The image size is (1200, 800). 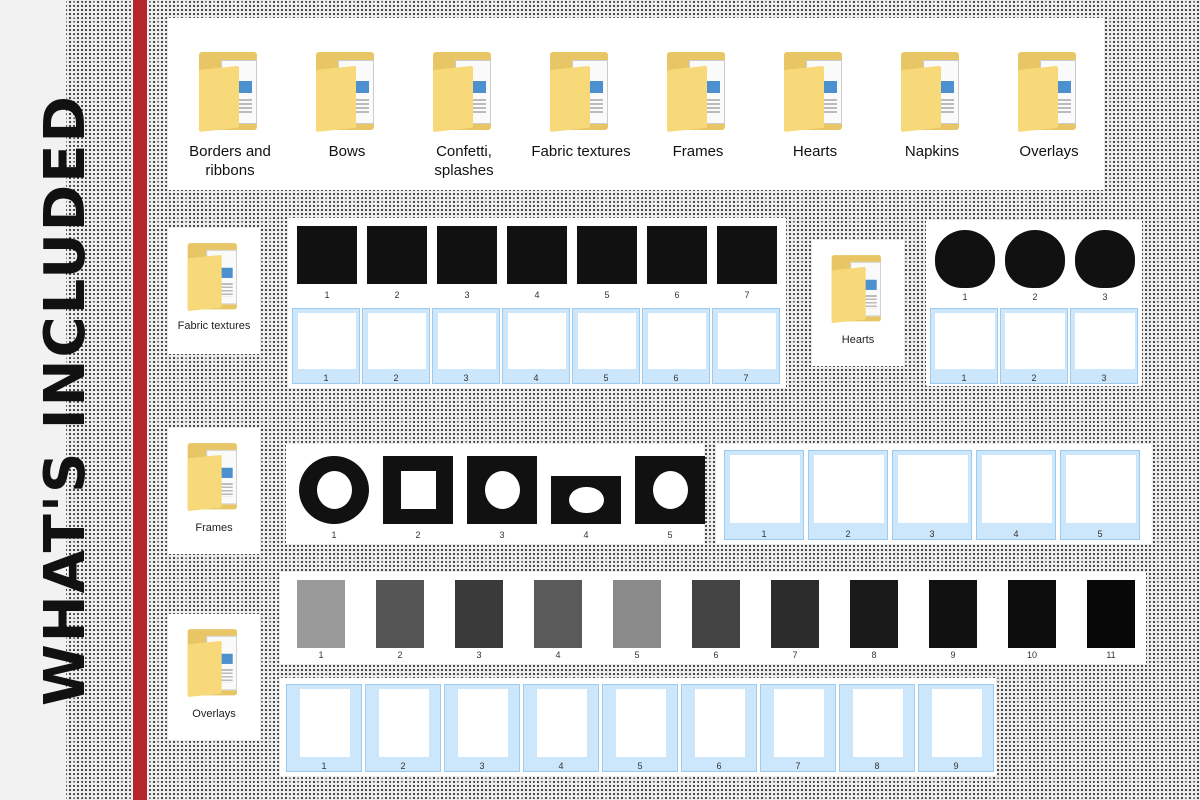 What do you see at coordinates (716, 618) in the screenshot?
I see `overlays-dark-thumb: 6` at bounding box center [716, 618].